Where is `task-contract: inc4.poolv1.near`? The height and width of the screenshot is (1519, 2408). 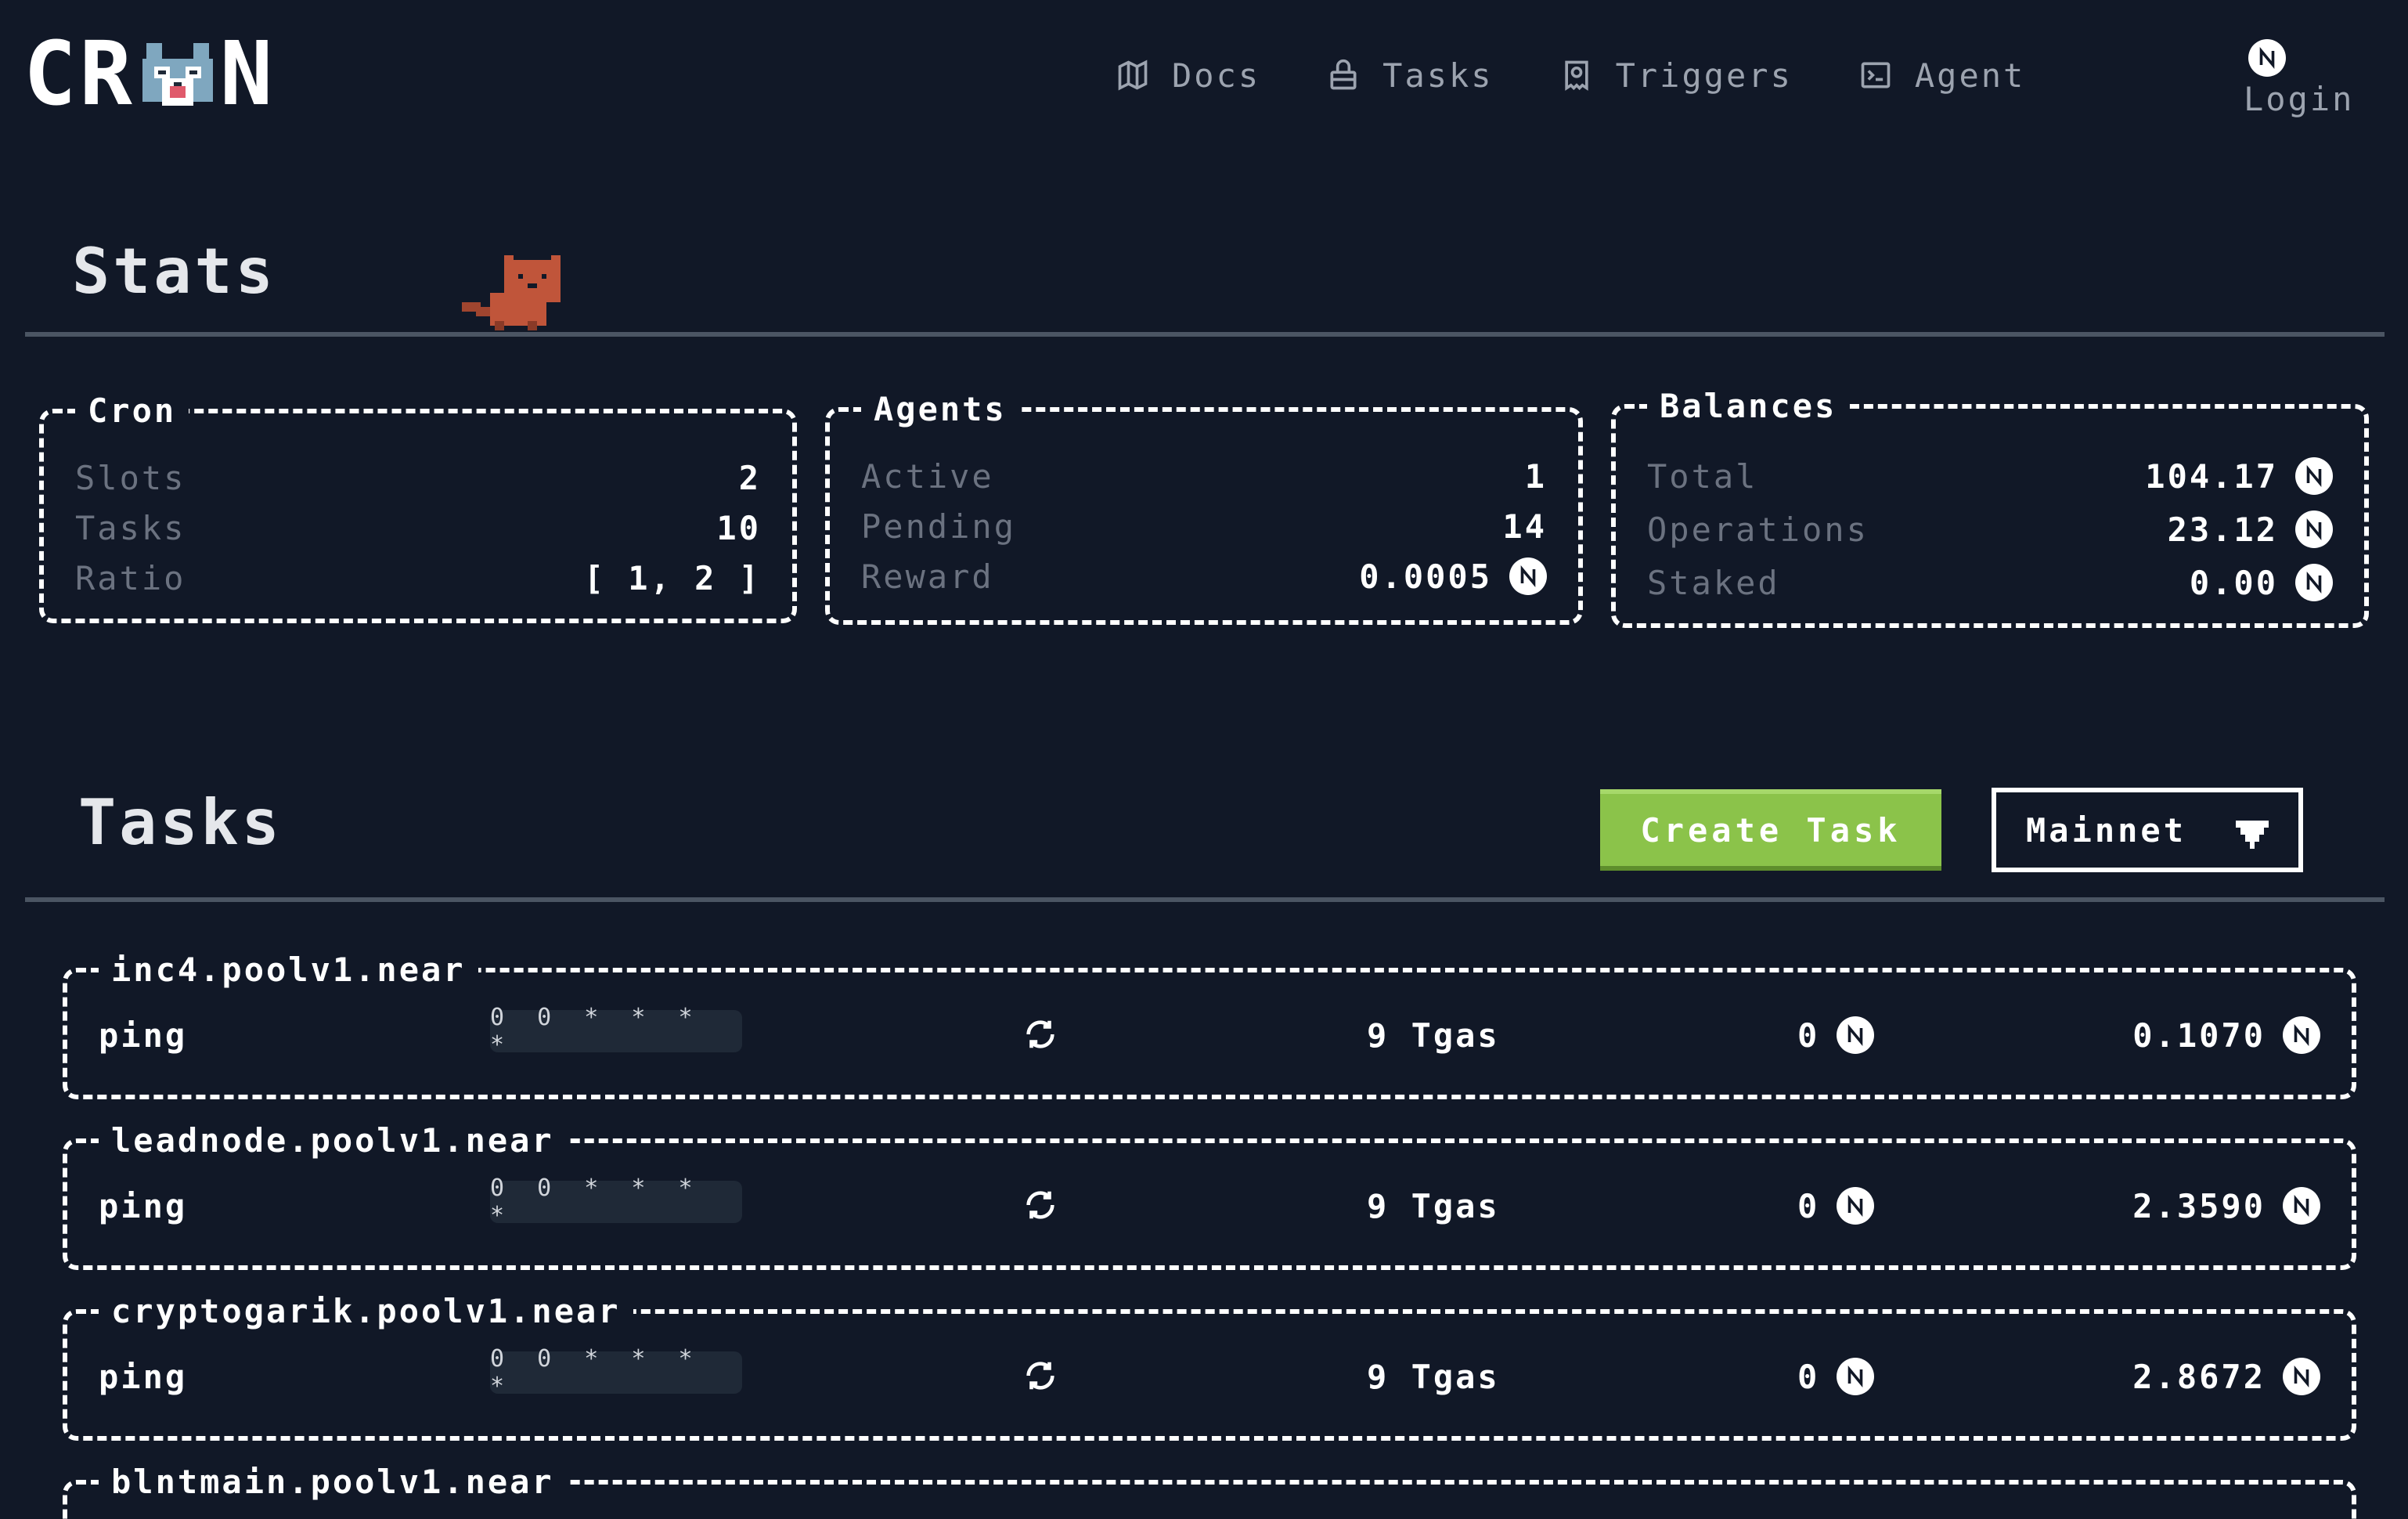
task-contract: inc4.poolv1.near is located at coordinates (288, 970).